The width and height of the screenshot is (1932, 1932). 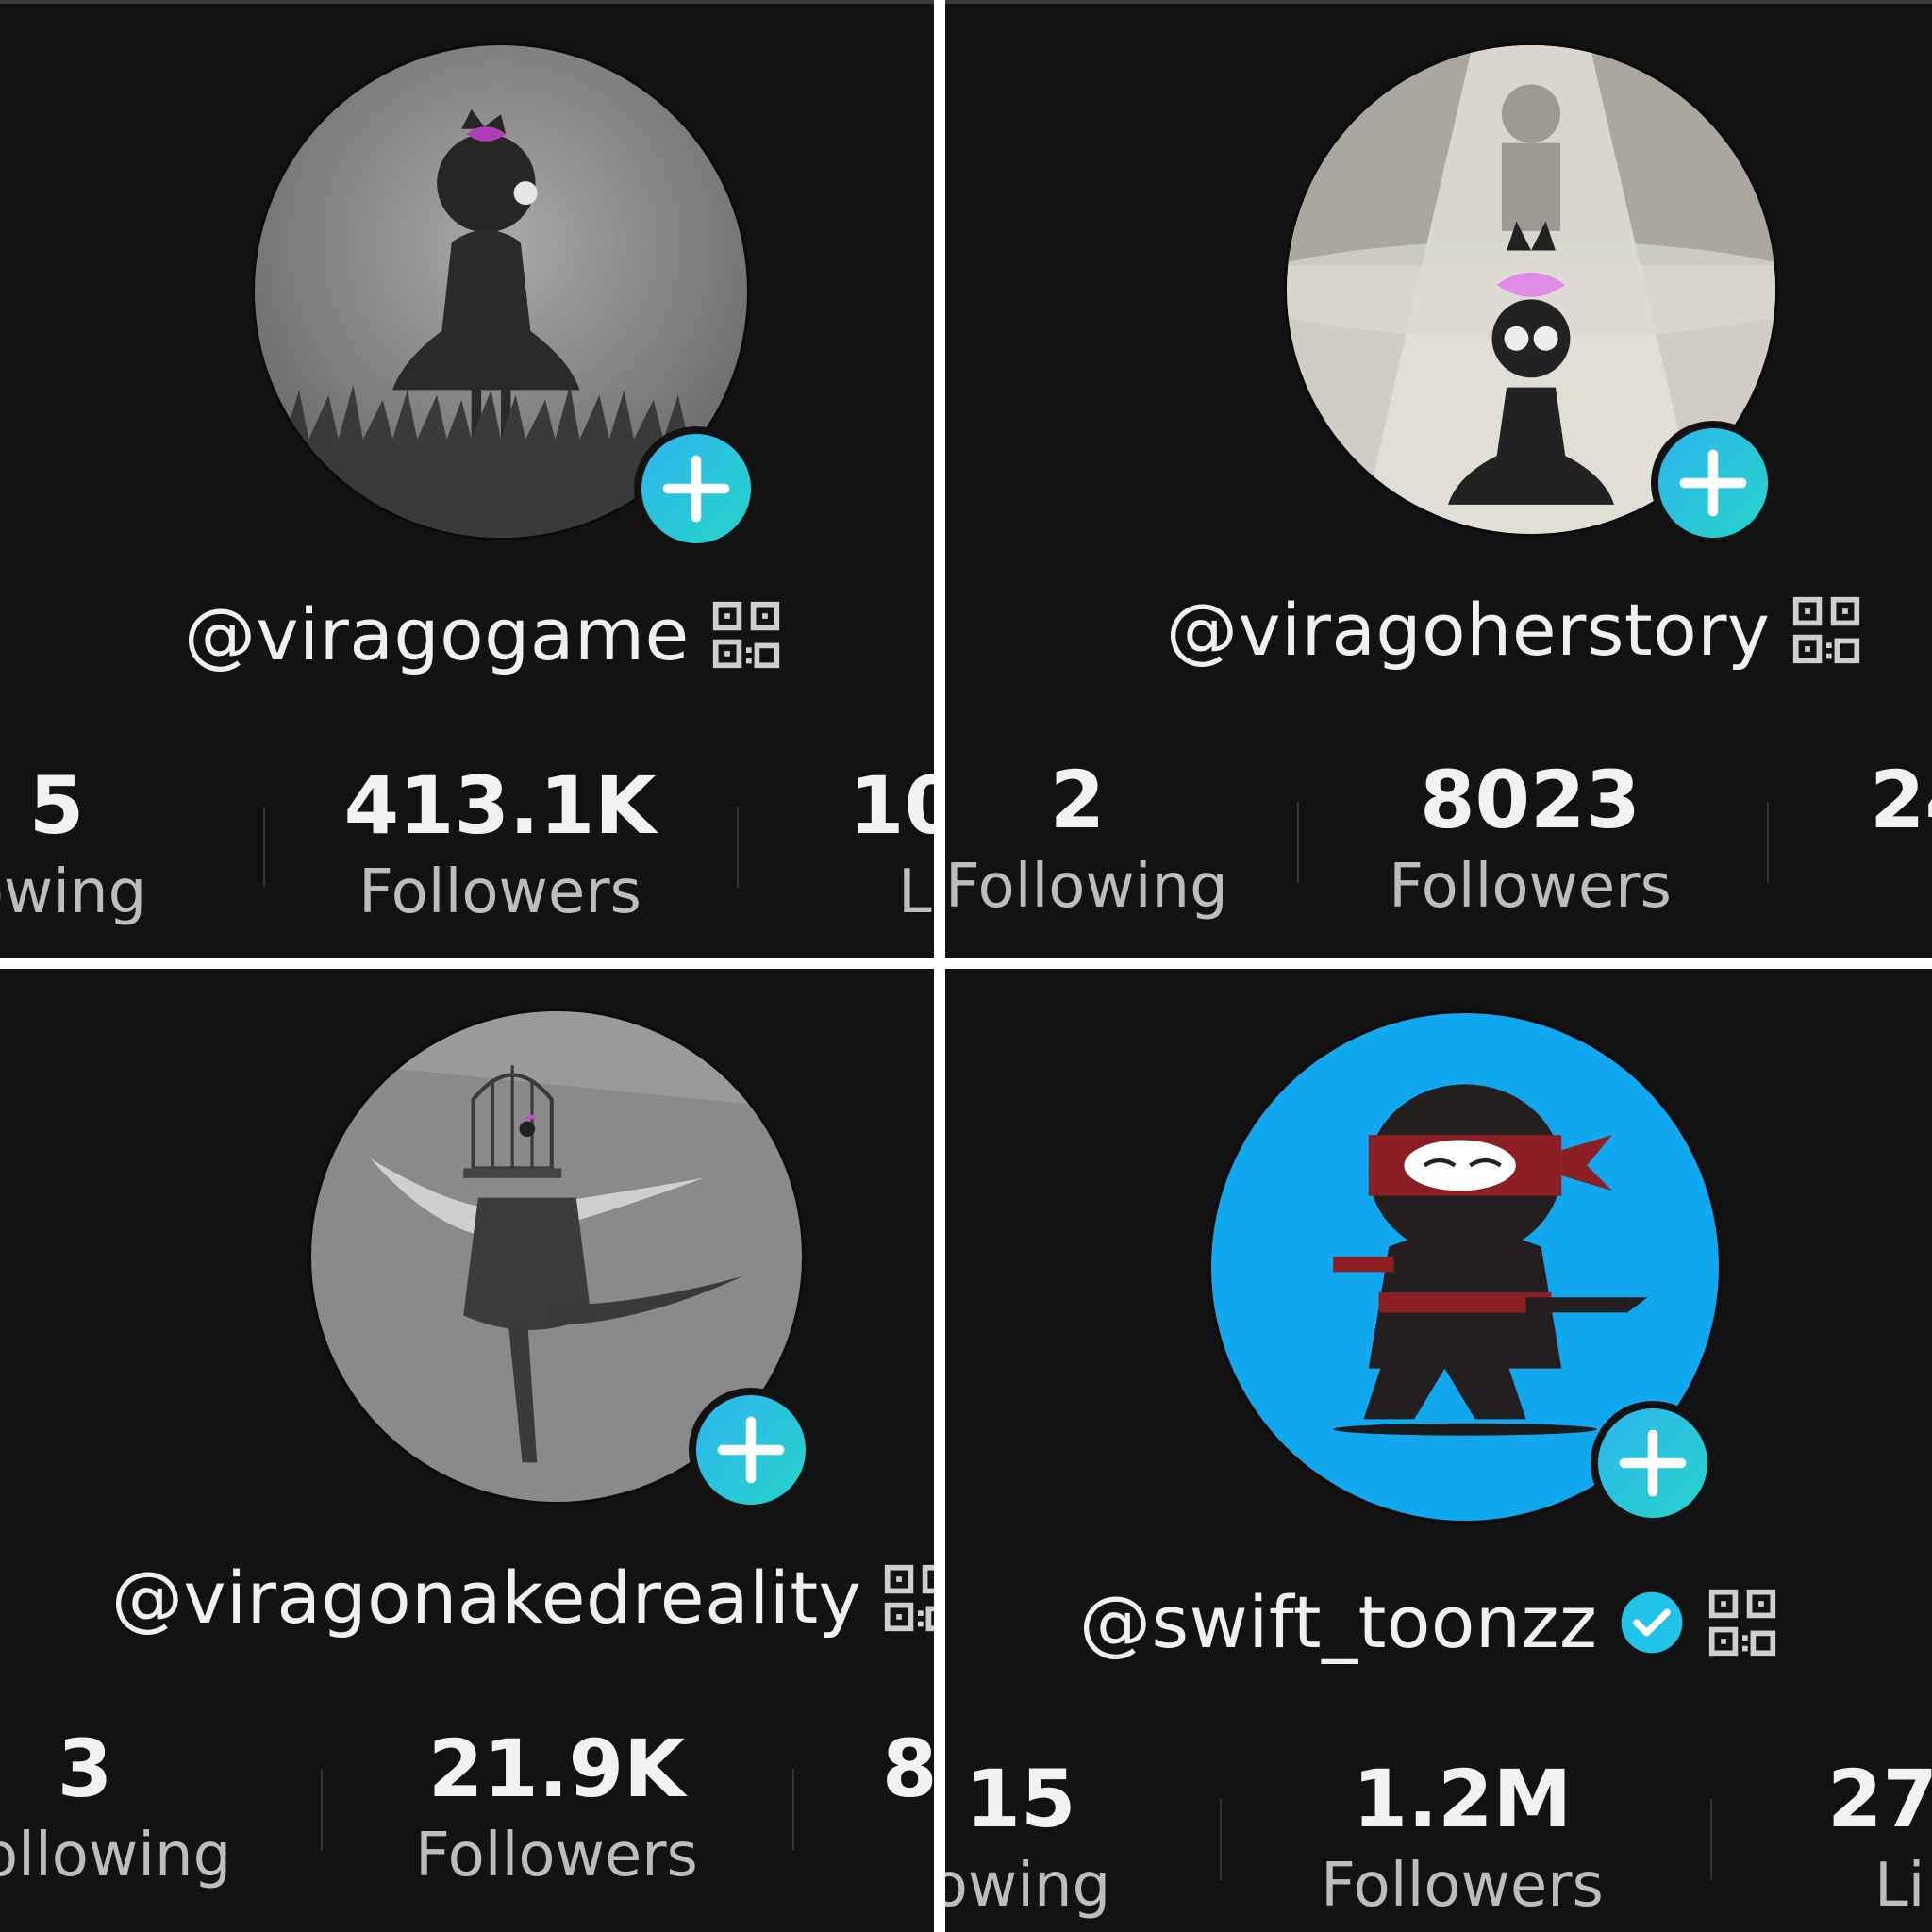 I want to click on followers-count: 1.2M, so click(x=1462, y=1799).